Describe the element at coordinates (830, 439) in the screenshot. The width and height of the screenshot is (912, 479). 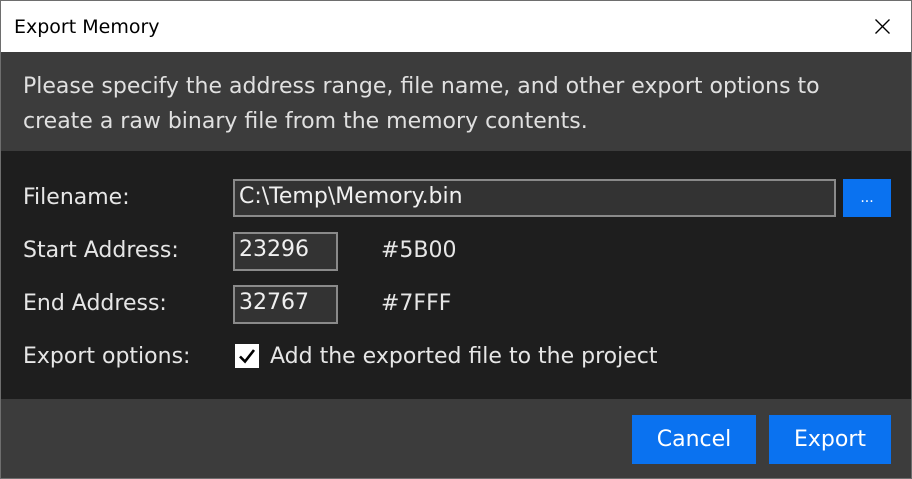
I see `export-button: Export` at that location.